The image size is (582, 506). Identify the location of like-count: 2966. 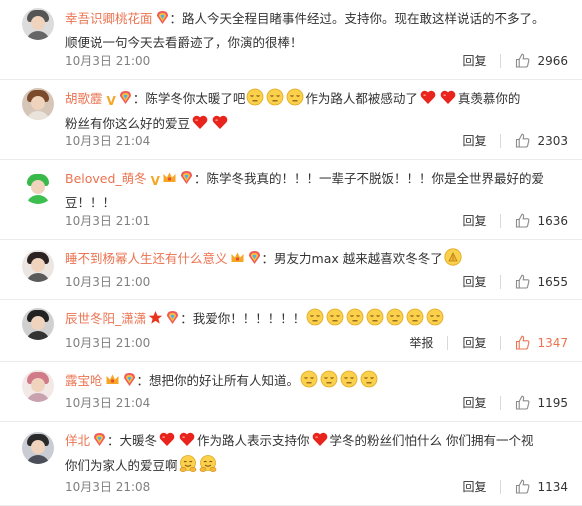
(552, 60).